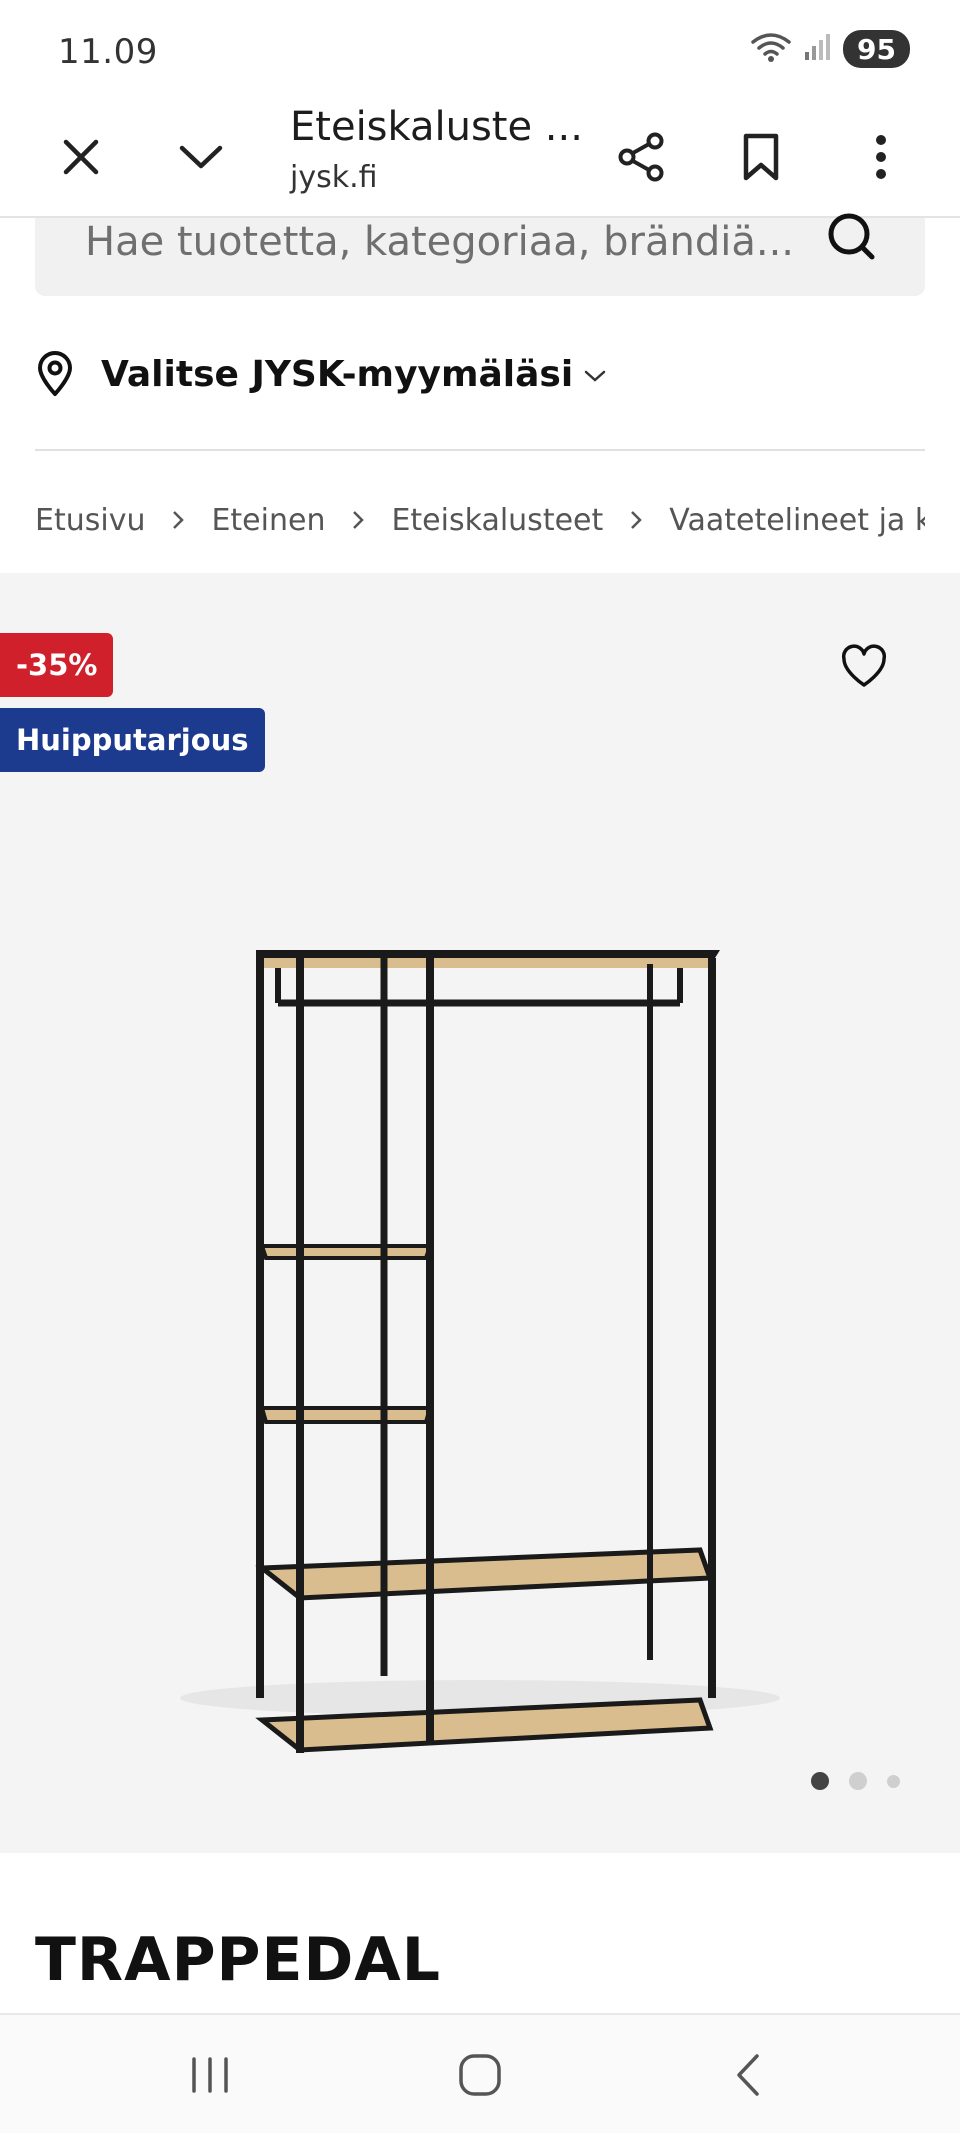  Describe the element at coordinates (851, 236) in the screenshot. I see `search-icon` at that location.